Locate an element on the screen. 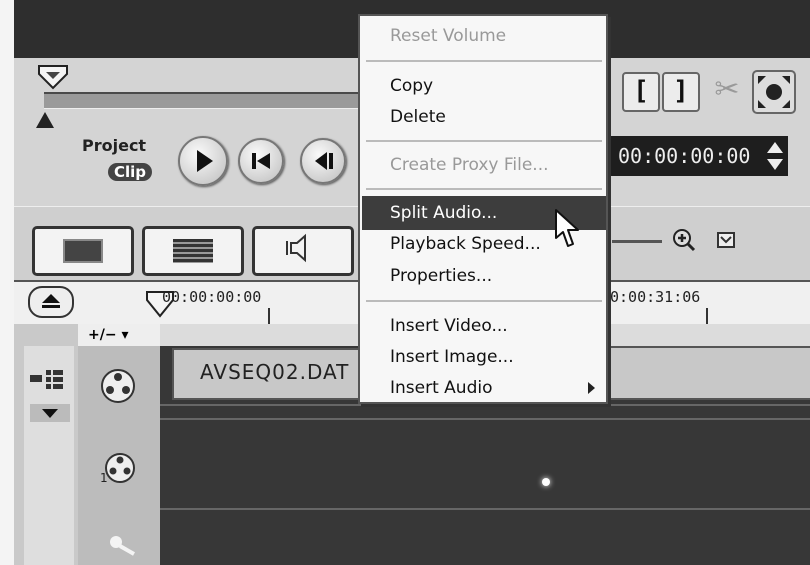 Image resolution: width=810 pixels, height=565 pixels. fullscreen-button is located at coordinates (774, 92).